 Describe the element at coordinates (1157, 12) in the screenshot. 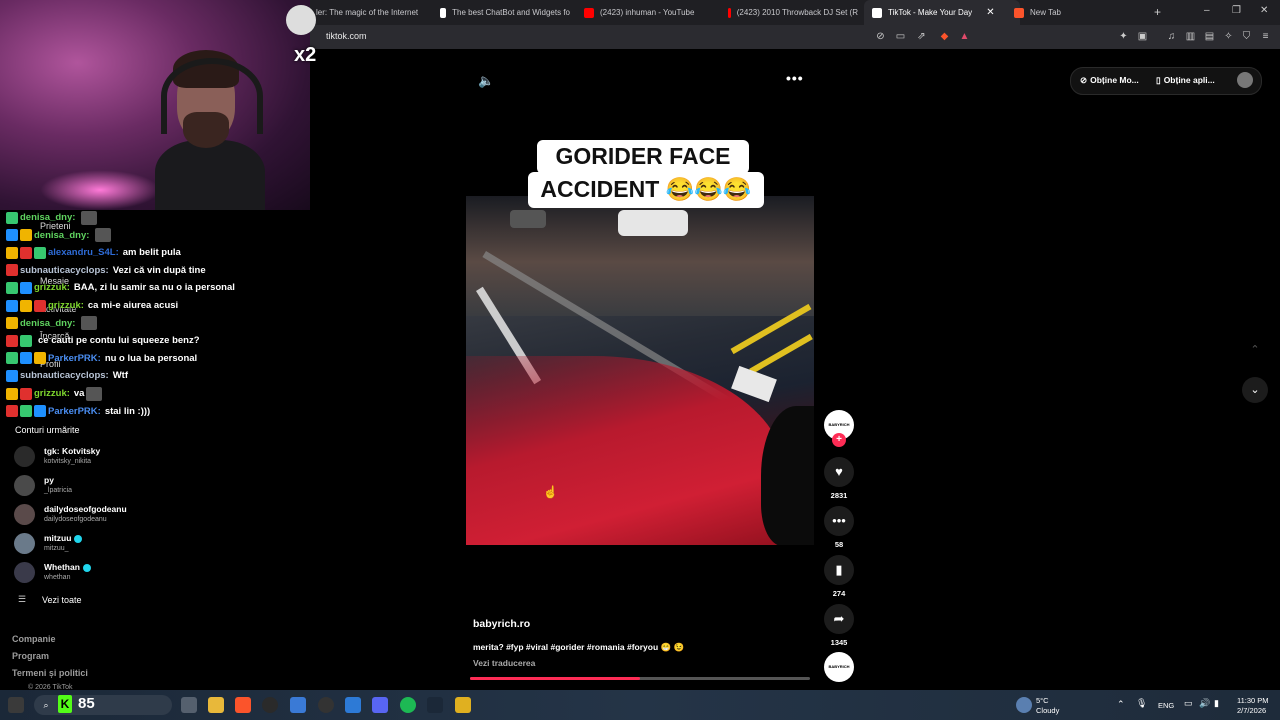

I see `new-tab-button: +` at that location.